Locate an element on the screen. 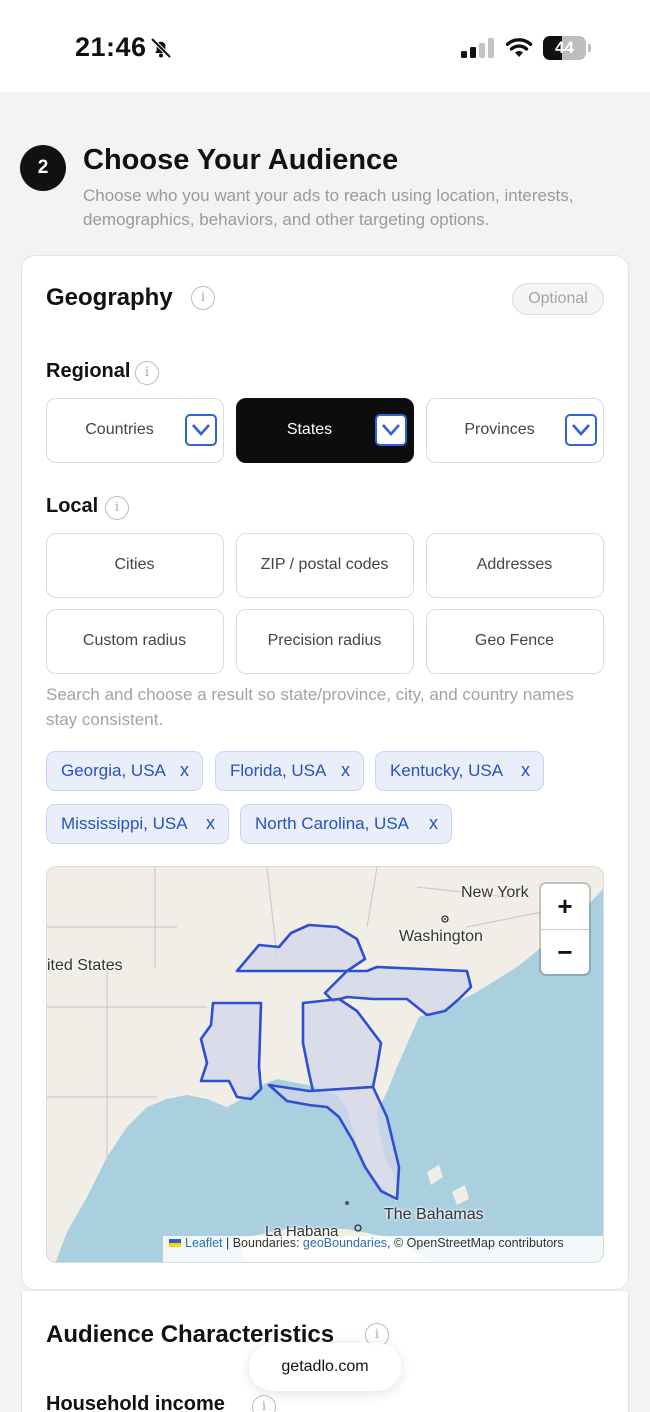  optional-badge: Optional is located at coordinates (558, 299).